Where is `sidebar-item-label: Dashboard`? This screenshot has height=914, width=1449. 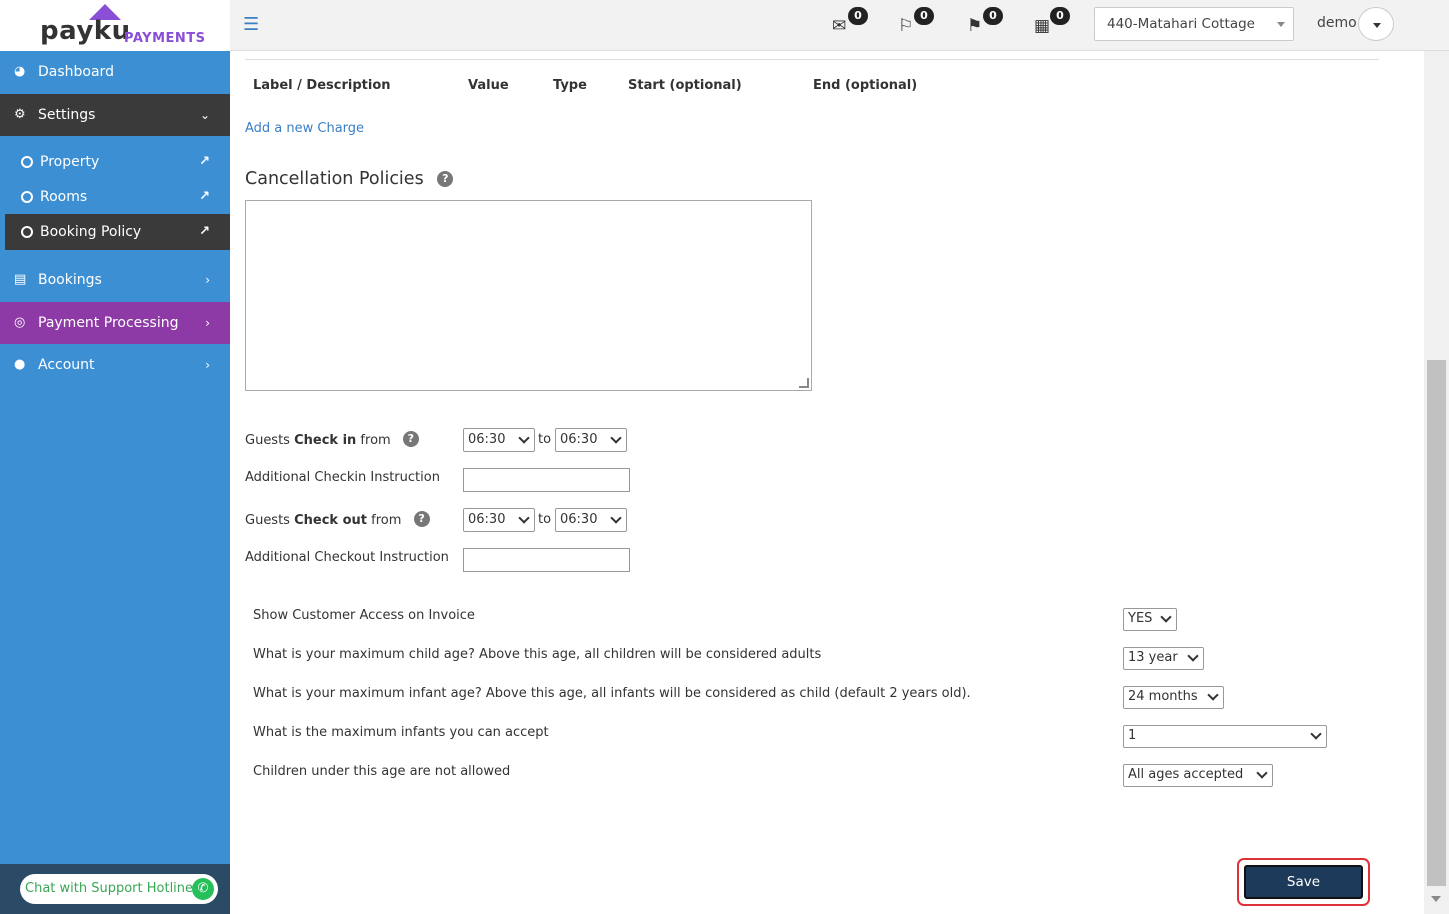 sidebar-item-label: Dashboard is located at coordinates (76, 72).